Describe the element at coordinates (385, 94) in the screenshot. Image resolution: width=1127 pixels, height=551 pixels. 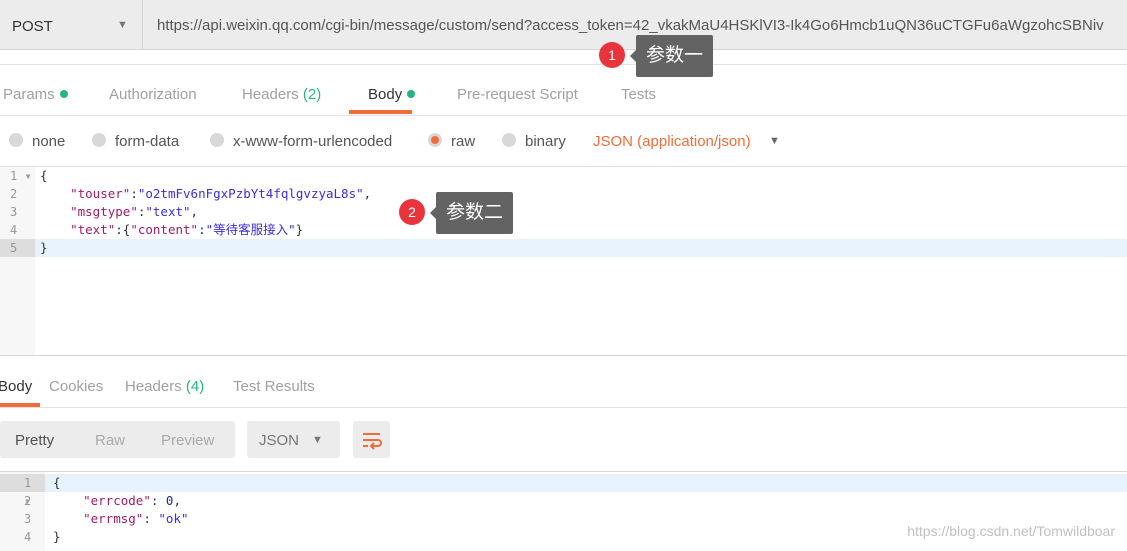
I see `tab-label: Body` at that location.